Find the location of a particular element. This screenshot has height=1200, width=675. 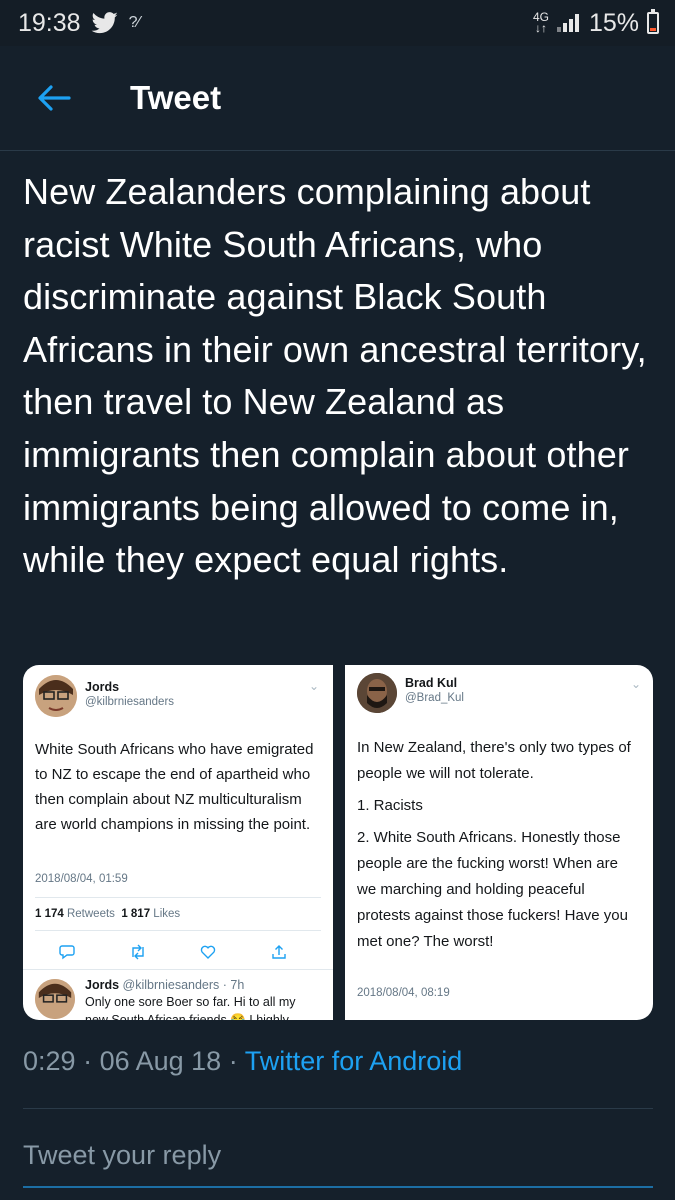

page-title: Tweet is located at coordinates (176, 97).